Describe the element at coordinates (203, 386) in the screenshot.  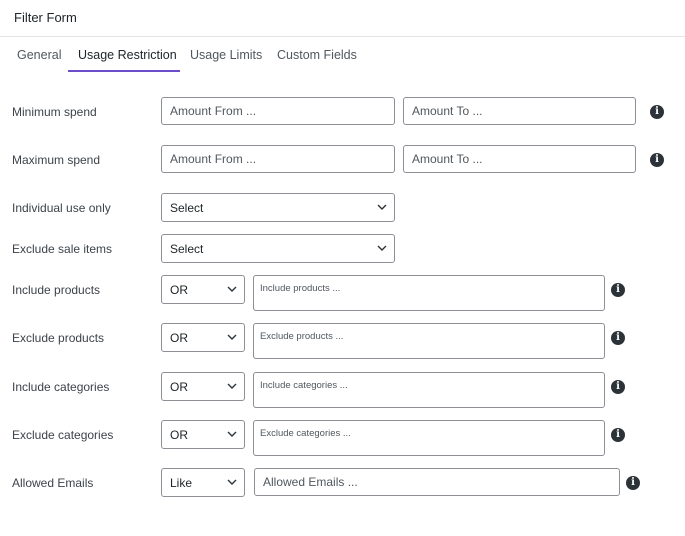
I see `include-categories-operator-select: OR` at that location.